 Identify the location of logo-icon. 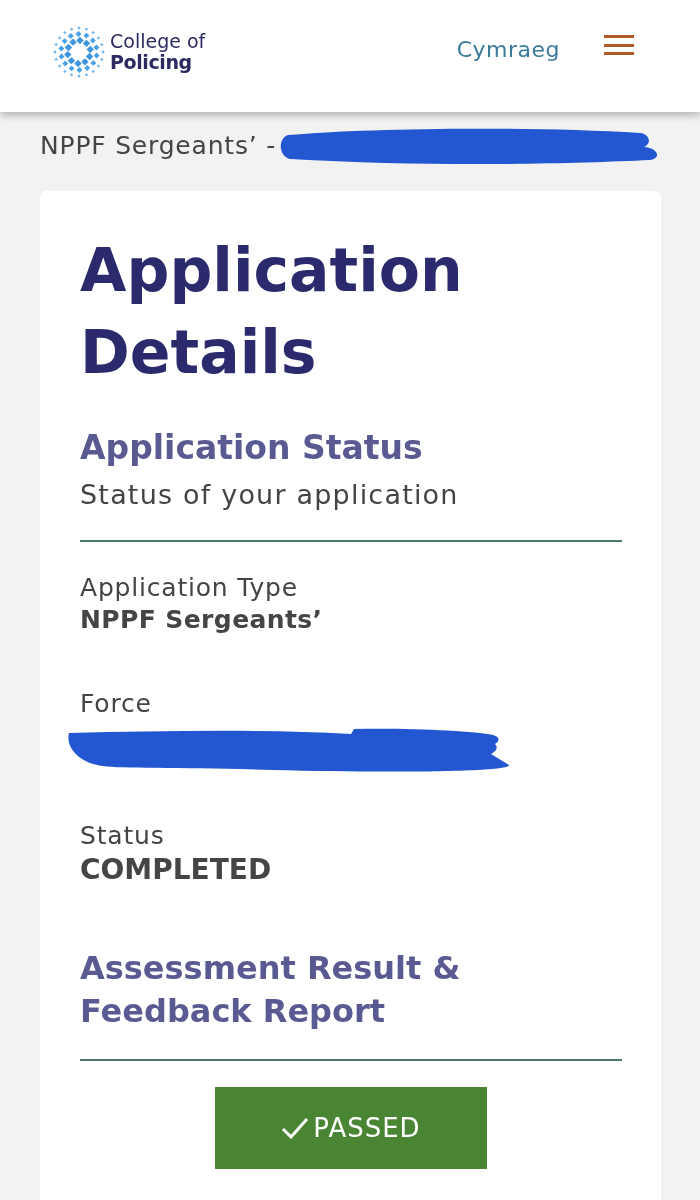
(79, 52).